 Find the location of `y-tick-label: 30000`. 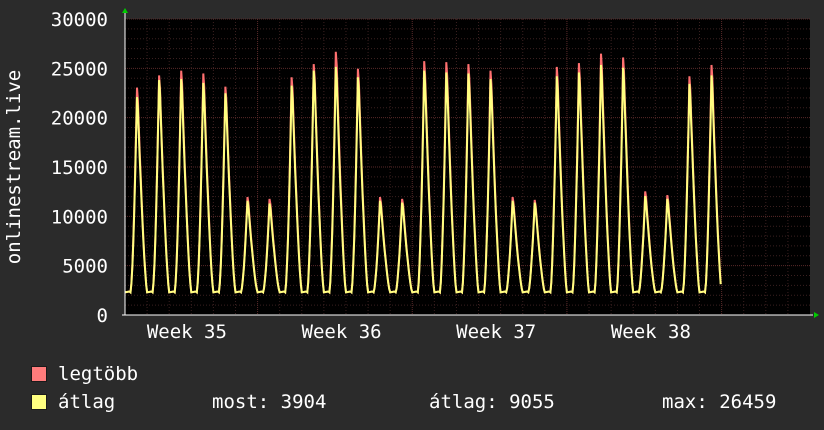

y-tick-label: 30000 is located at coordinates (79, 20).